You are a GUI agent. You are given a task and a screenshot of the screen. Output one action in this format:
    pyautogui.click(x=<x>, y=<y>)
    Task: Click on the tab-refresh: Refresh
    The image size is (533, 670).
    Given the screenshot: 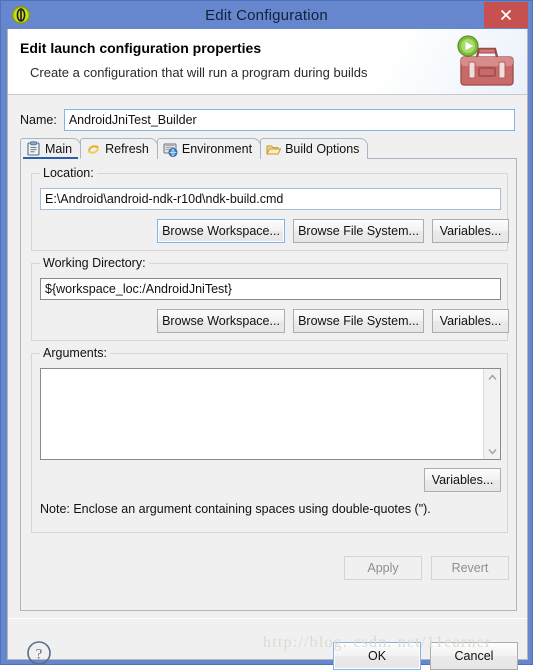 What is the action you would take?
    pyautogui.click(x=119, y=148)
    